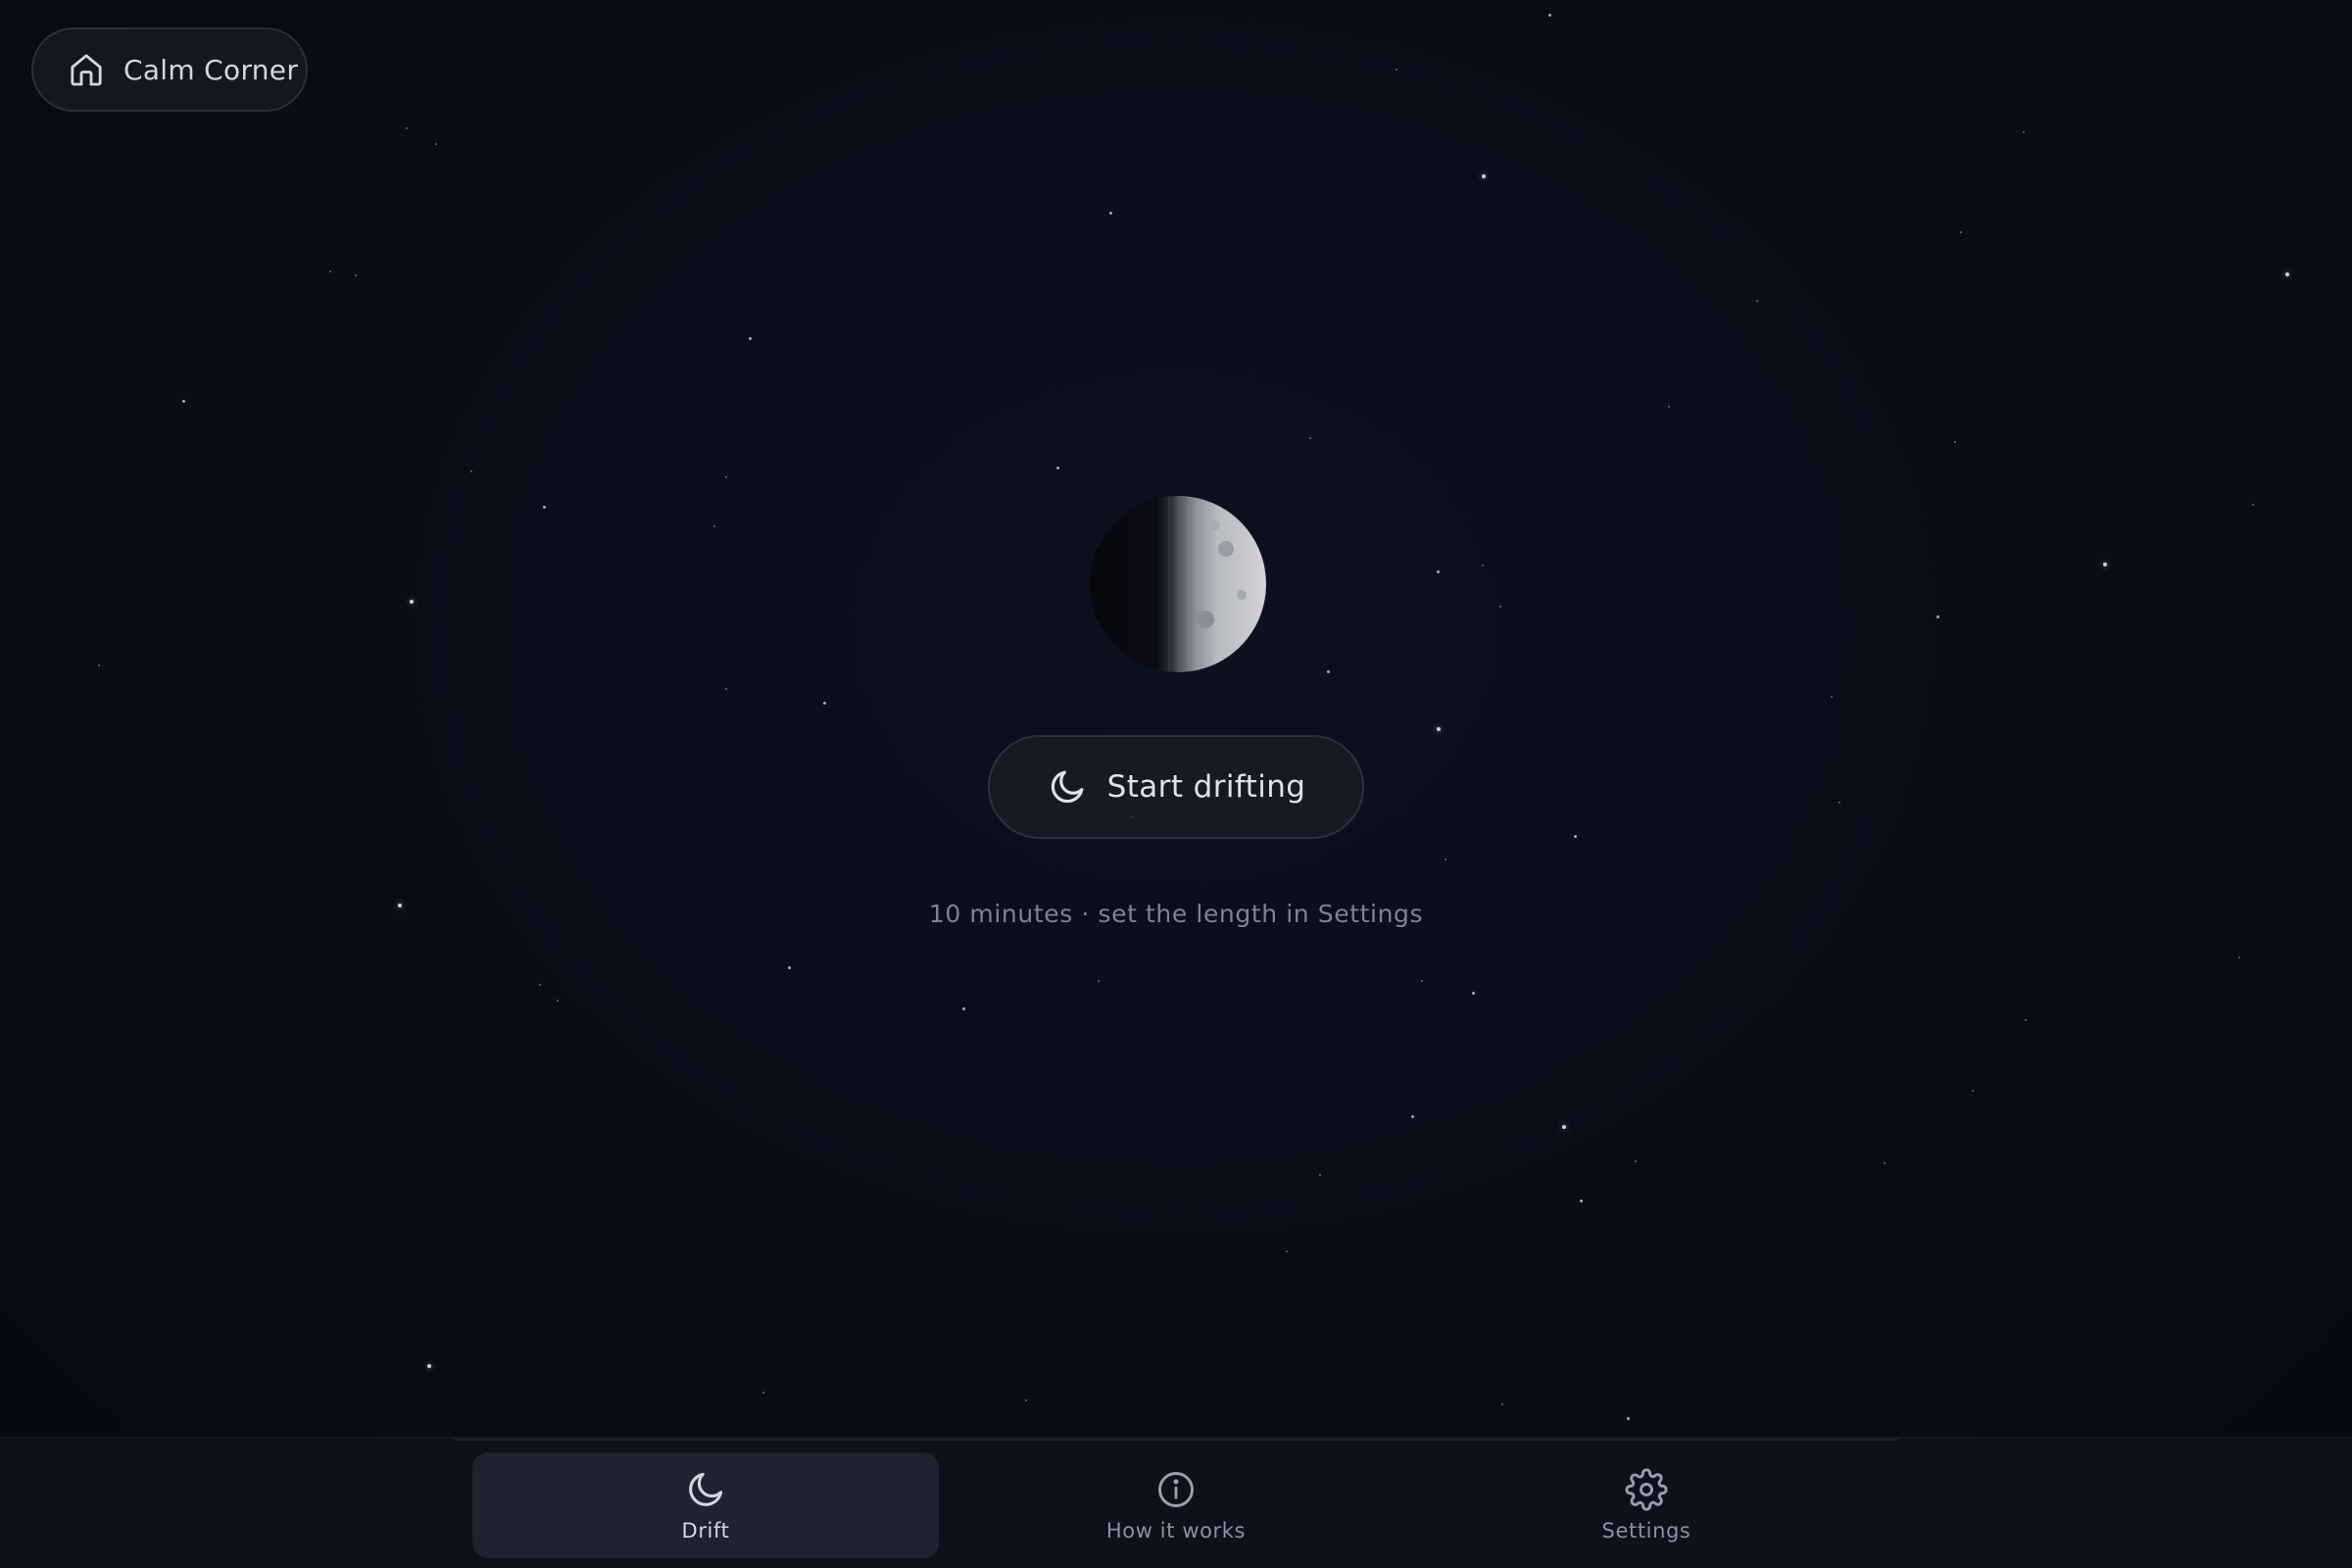 This screenshot has width=2352, height=1568. Describe the element at coordinates (86, 69) in the screenshot. I see `home-icon` at that location.